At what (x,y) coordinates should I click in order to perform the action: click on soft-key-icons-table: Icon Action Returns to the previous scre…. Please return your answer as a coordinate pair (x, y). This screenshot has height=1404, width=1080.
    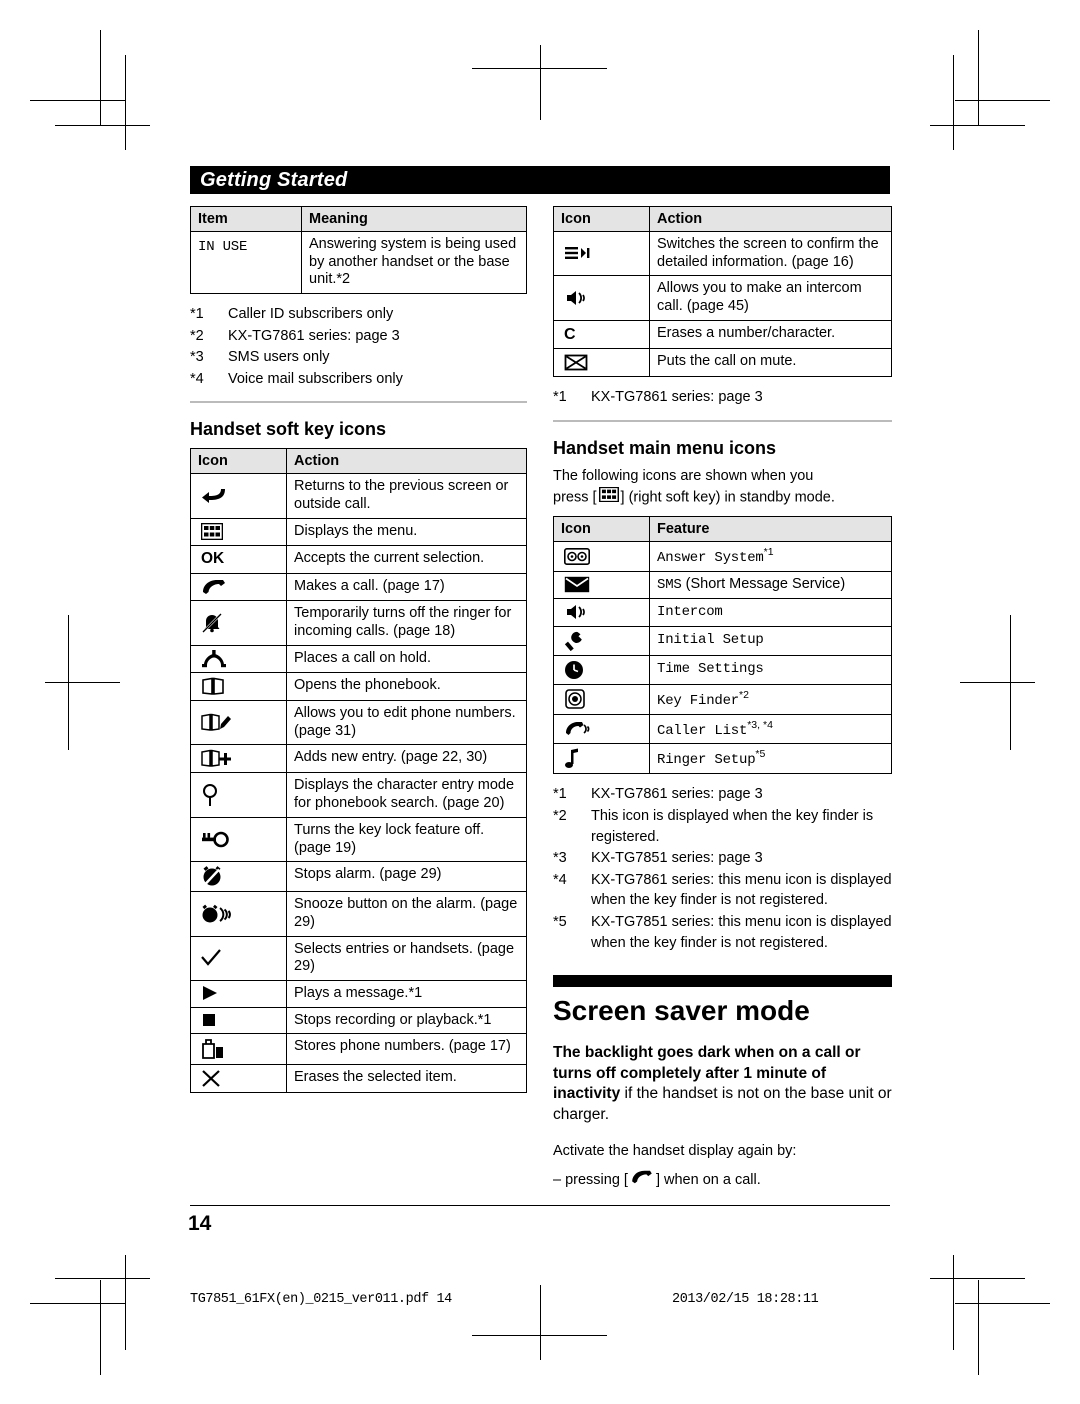
    Looking at the image, I should click on (358, 771).